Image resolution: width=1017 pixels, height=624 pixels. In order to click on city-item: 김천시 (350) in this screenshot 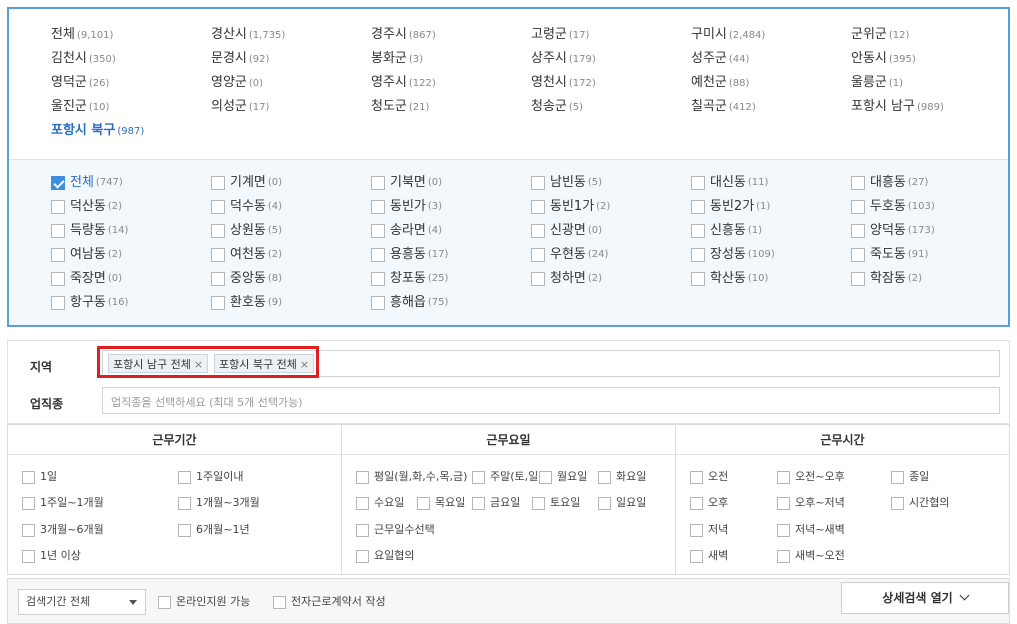, I will do `click(83, 59)`.